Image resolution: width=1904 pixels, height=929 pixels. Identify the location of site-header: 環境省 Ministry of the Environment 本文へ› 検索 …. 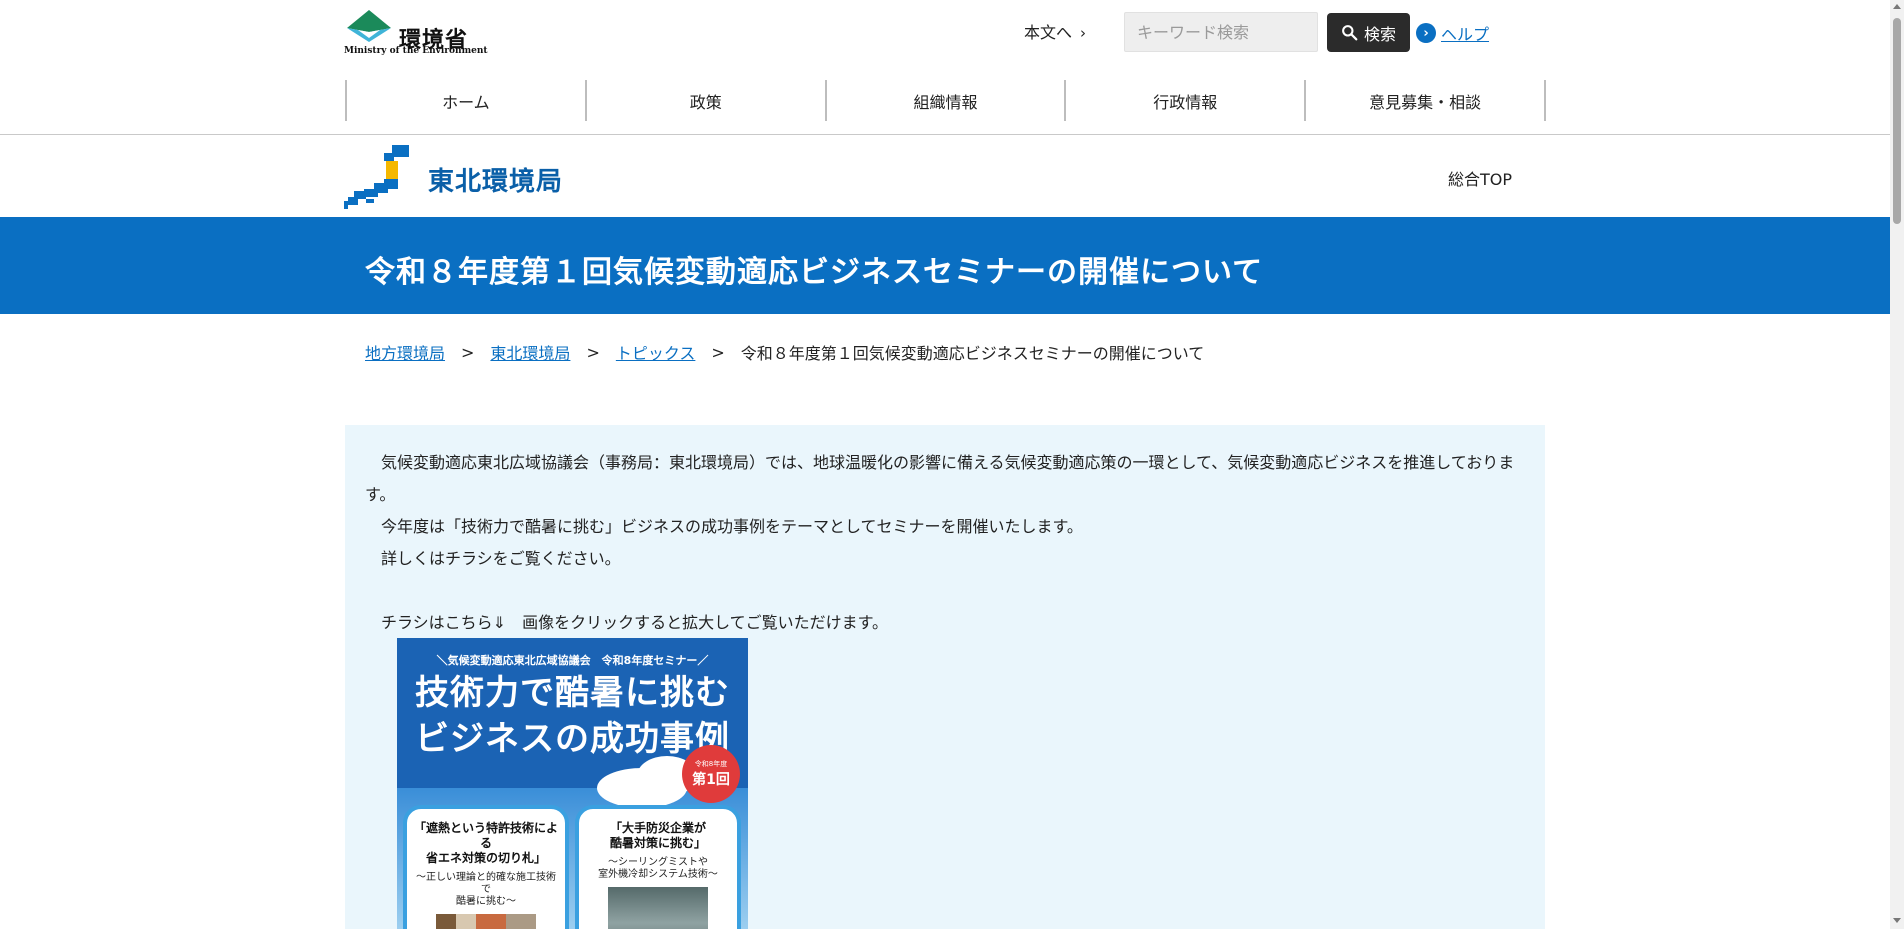
(945, 67).